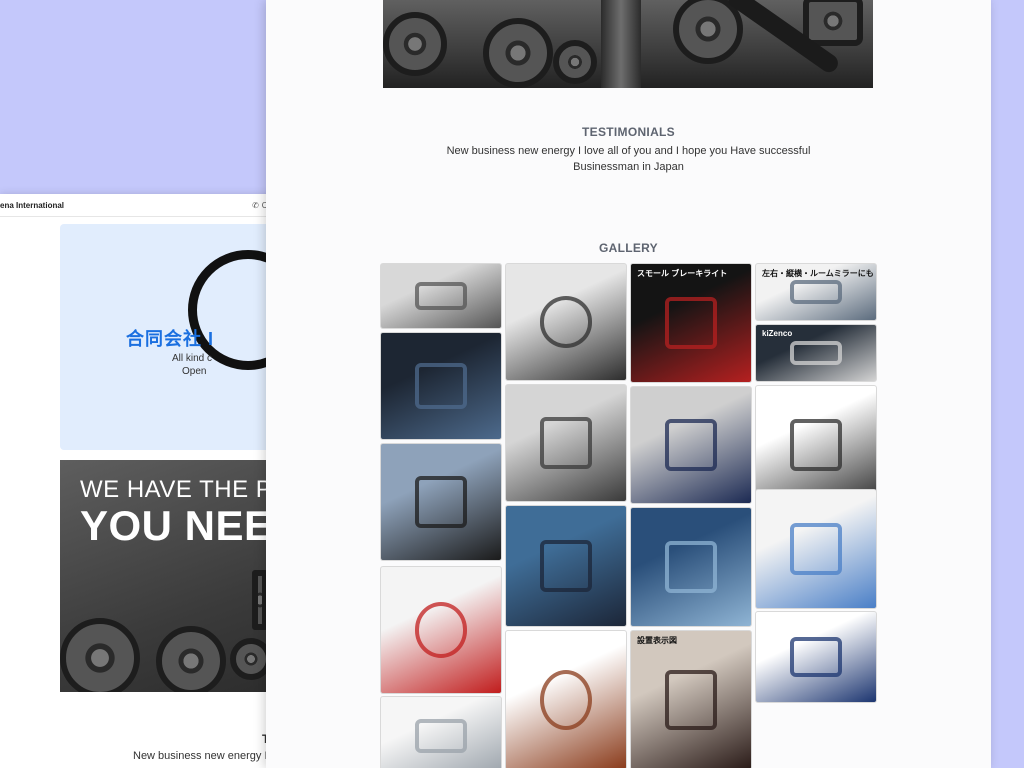 Image resolution: width=1024 pixels, height=768 pixels. What do you see at coordinates (621, 44) in the screenshot?
I see `pipe-image` at bounding box center [621, 44].